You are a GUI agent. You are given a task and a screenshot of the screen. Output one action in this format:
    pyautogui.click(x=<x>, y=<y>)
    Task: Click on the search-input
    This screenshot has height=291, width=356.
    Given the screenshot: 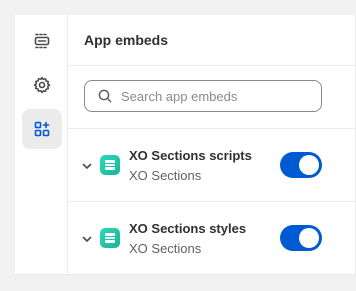 What is the action you would take?
    pyautogui.click(x=216, y=96)
    